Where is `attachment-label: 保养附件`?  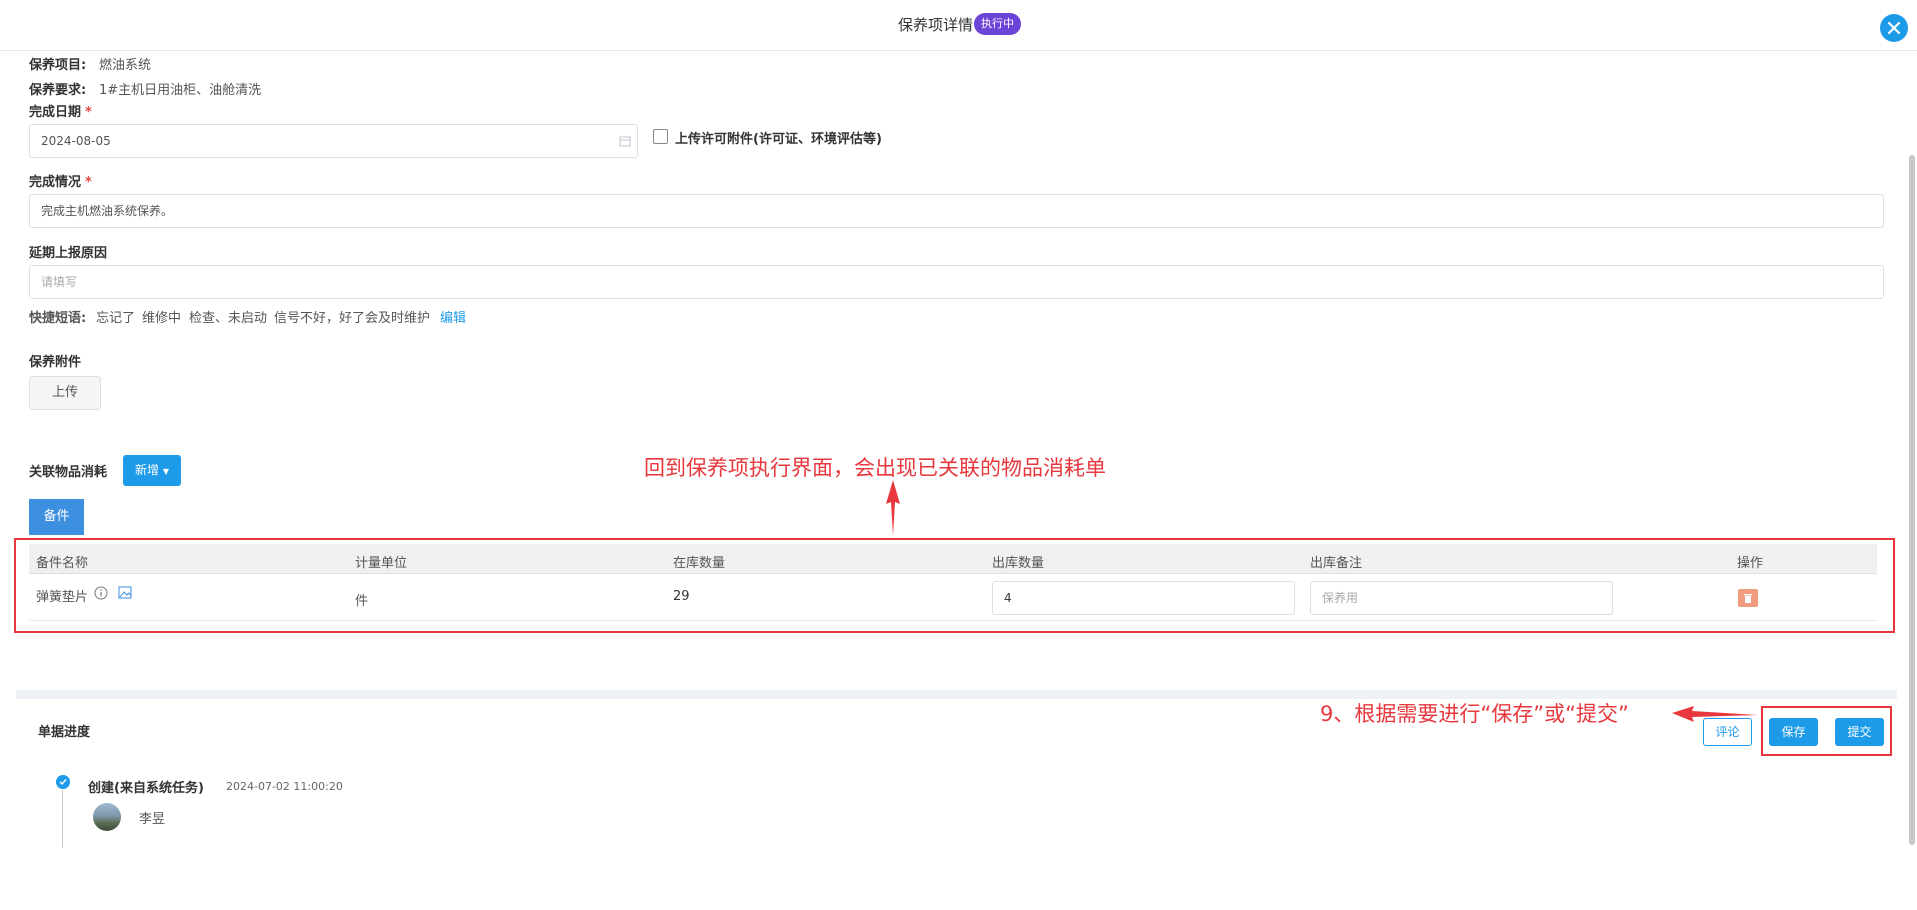 attachment-label: 保养附件 is located at coordinates (55, 362).